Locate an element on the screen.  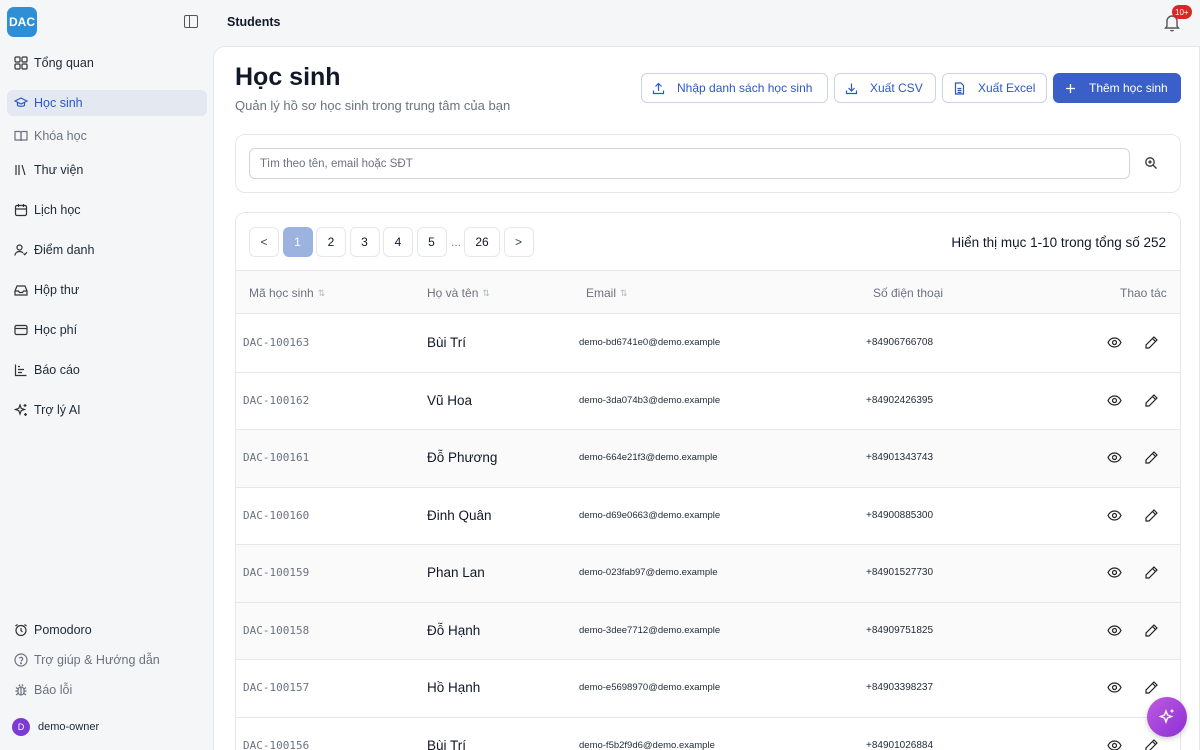
sidebar-item-label: Báo cáo is located at coordinates (57, 370).